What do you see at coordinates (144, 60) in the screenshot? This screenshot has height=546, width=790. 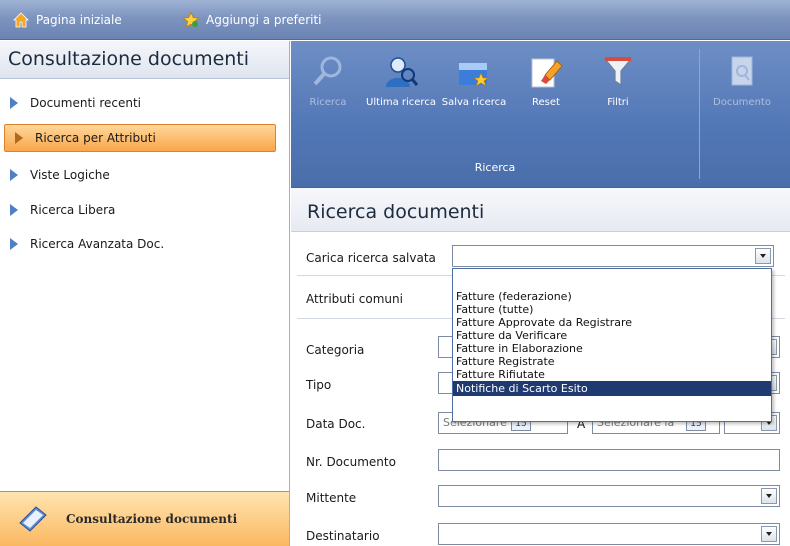 I see `sidebar-title: Consultazione documenti` at bounding box center [144, 60].